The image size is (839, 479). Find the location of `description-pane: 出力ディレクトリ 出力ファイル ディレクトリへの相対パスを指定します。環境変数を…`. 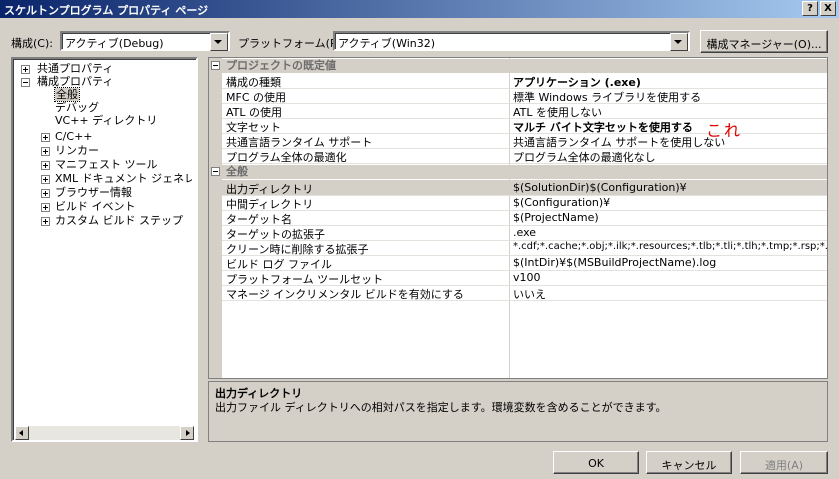

description-pane: 出力ディレクトリ 出力ファイル ディレクトリへの相対パスを指定します。環境変数を… is located at coordinates (518, 411).